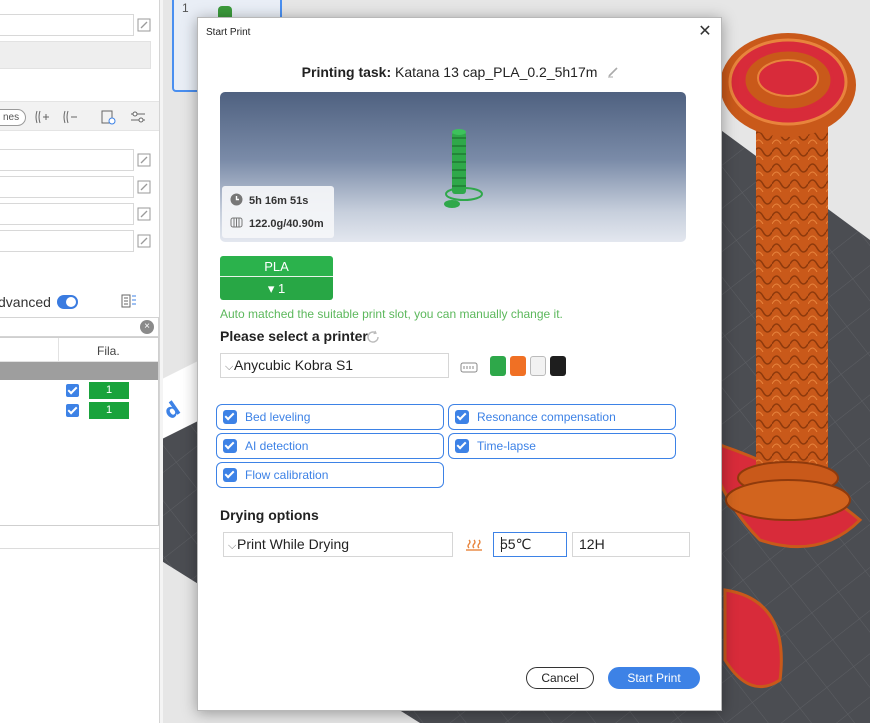 The height and width of the screenshot is (723, 870). Describe the element at coordinates (516, 544) in the screenshot. I see `drying-temperature-value: 55℃` at that location.